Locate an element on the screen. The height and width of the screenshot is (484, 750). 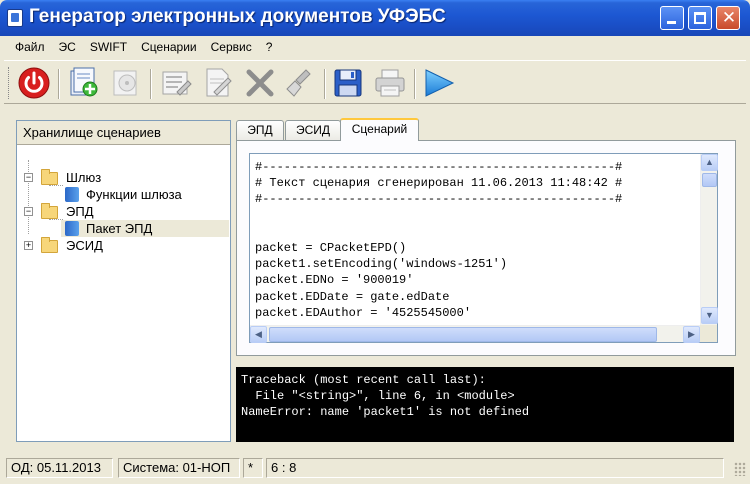
brush-icon is located at coordinates (298, 83).